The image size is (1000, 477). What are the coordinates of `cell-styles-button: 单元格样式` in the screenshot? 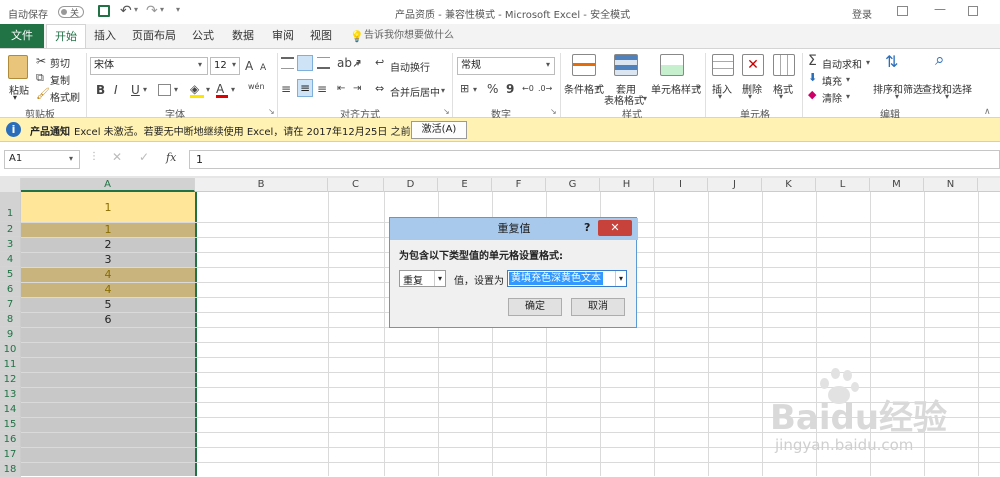 It's located at (676, 88).